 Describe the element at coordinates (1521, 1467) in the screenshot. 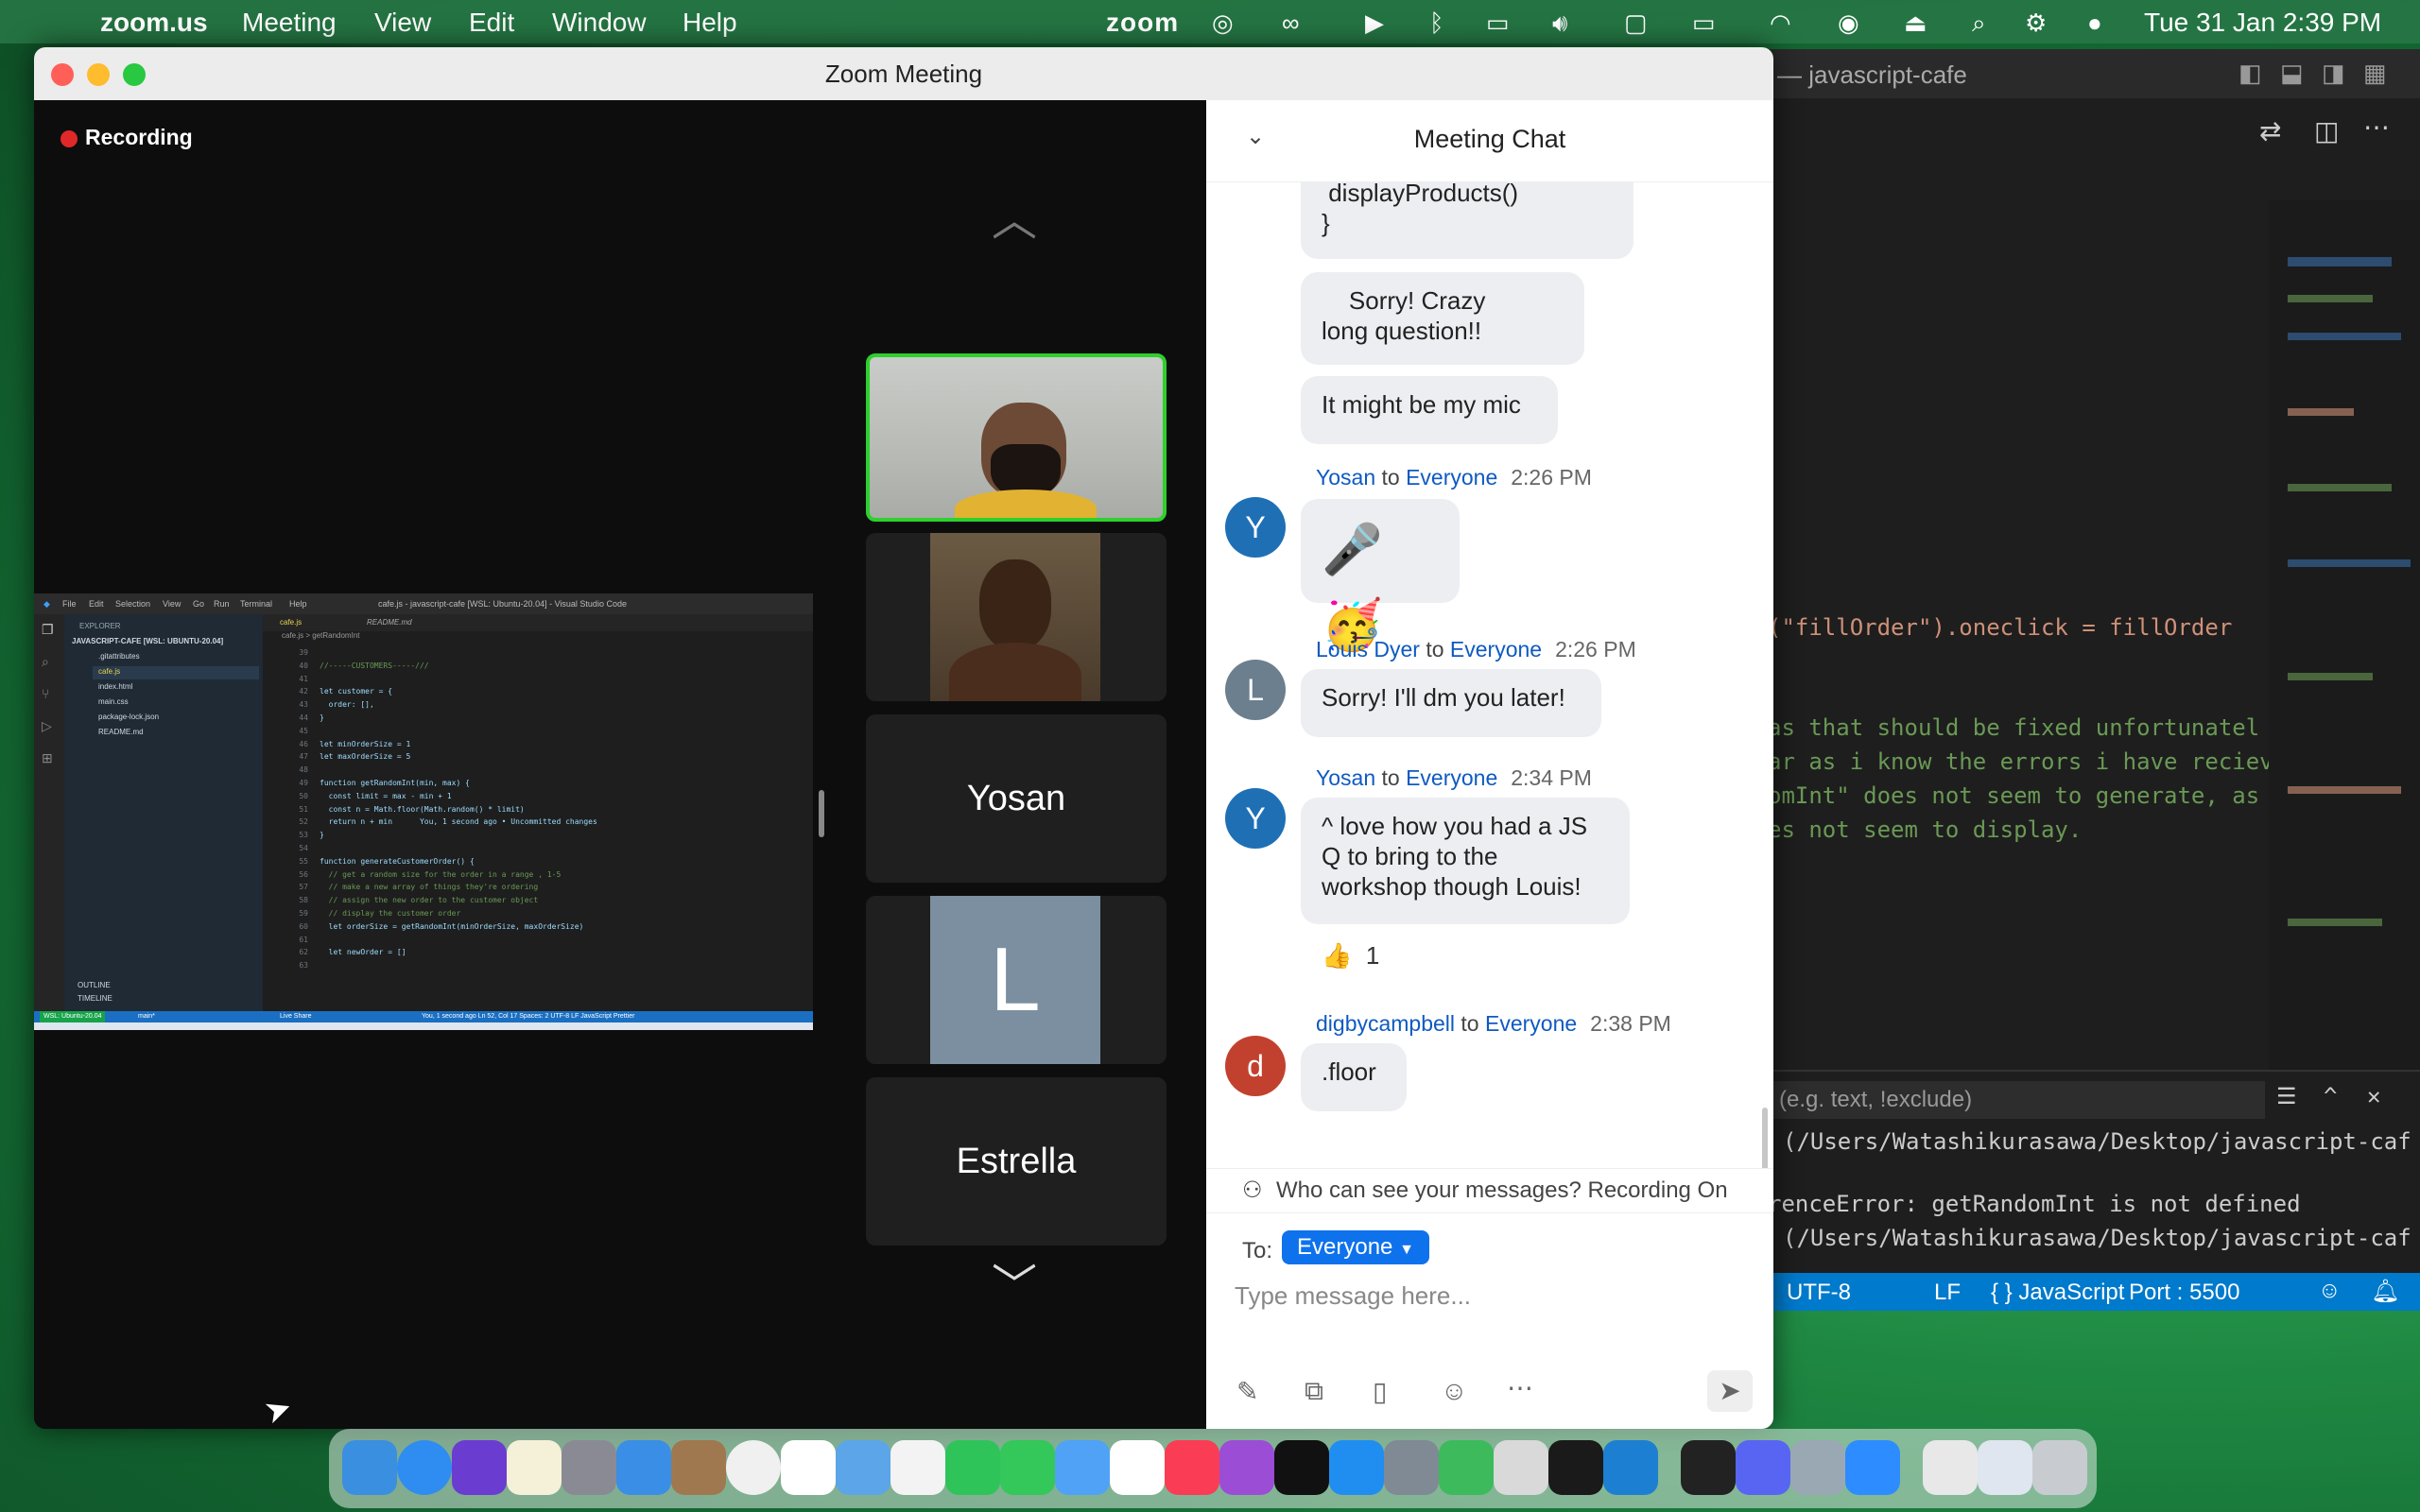

I see `instruments-icon` at that location.